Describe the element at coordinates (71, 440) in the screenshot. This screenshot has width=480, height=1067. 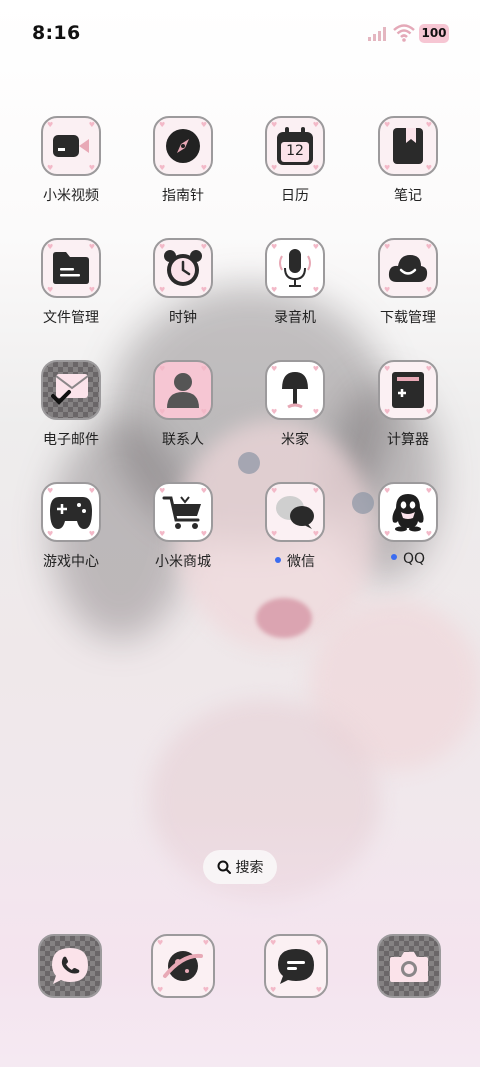
I see `app-label: 电子邮件` at that location.